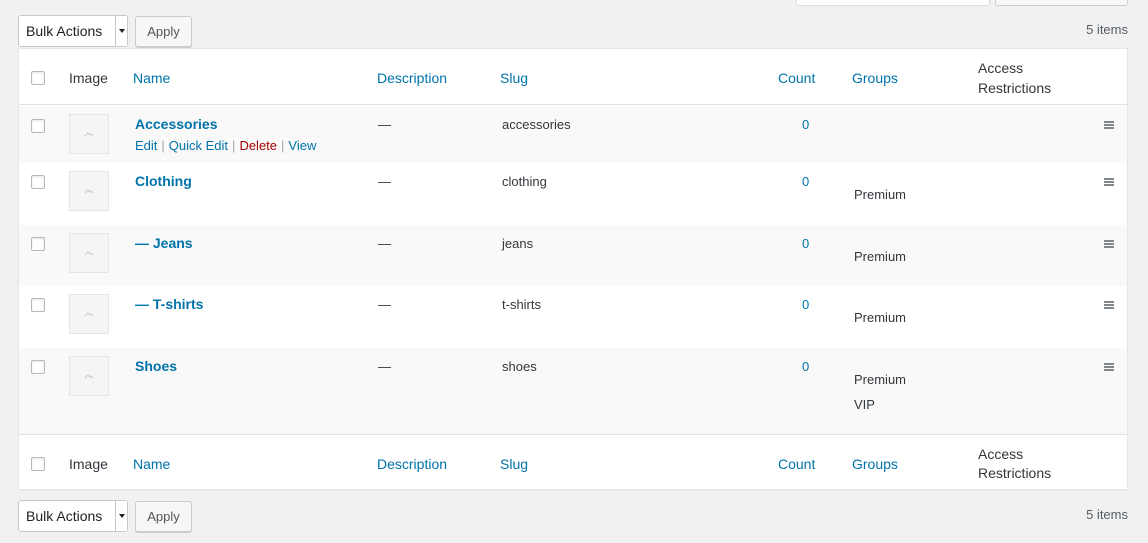 This screenshot has height=543, width=1148. Describe the element at coordinates (864, 404) in the screenshot. I see `group-label: VIP` at that location.